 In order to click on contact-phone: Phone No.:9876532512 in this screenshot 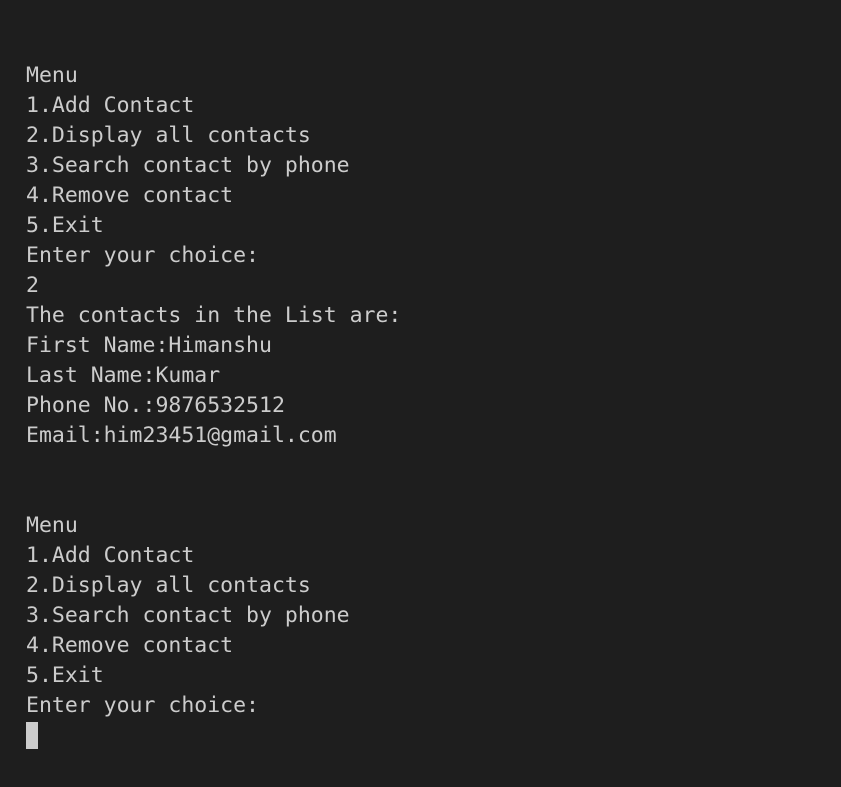, I will do `click(155, 405)`.